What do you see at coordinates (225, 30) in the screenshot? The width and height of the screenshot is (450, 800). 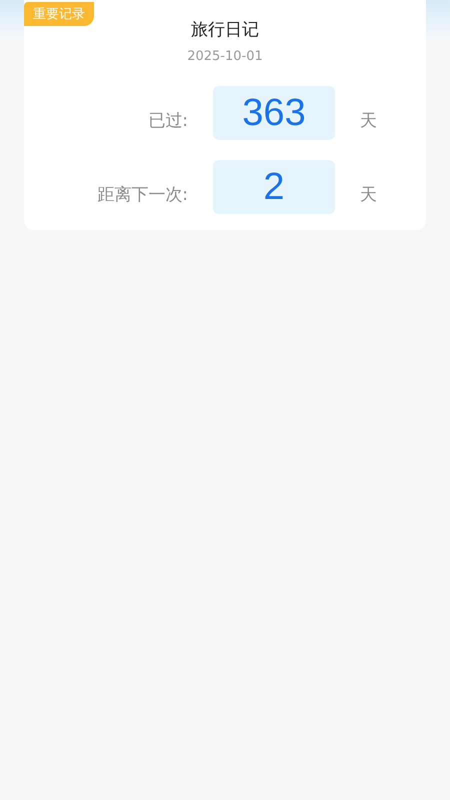 I see `record-title: 旅行日记` at bounding box center [225, 30].